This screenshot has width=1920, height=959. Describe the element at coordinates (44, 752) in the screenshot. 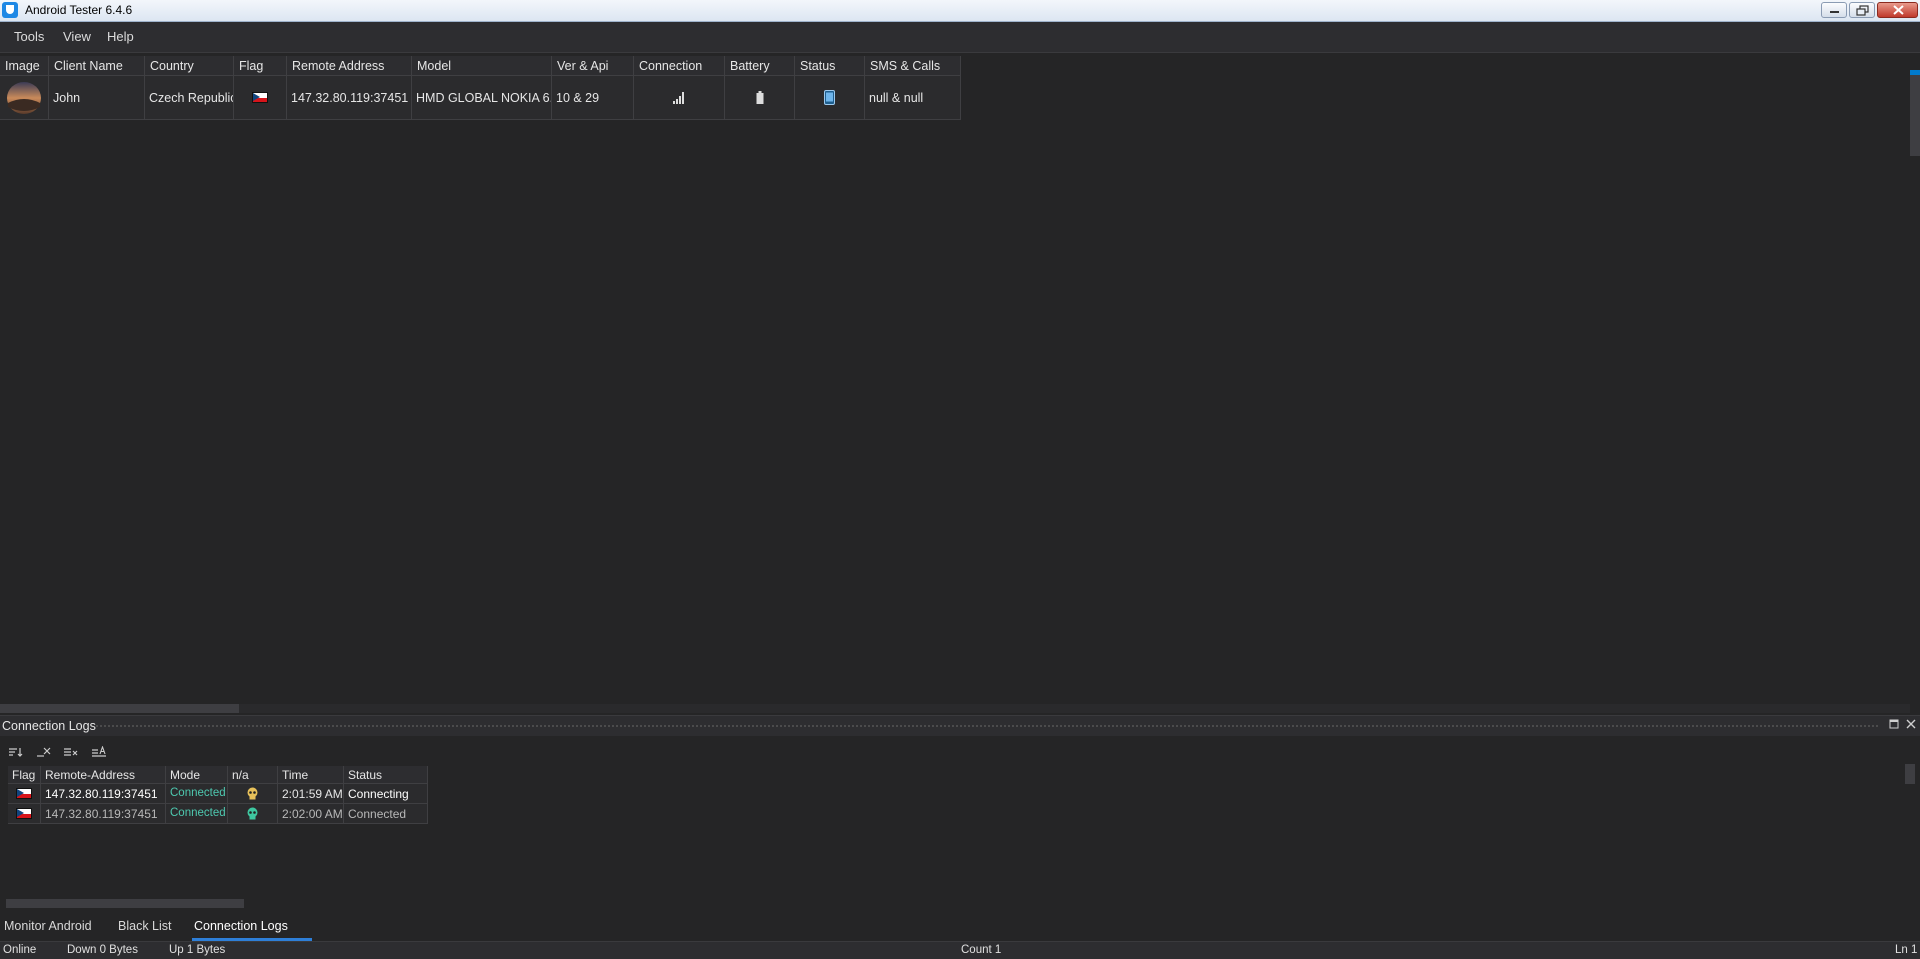

I see `clear-icon` at that location.